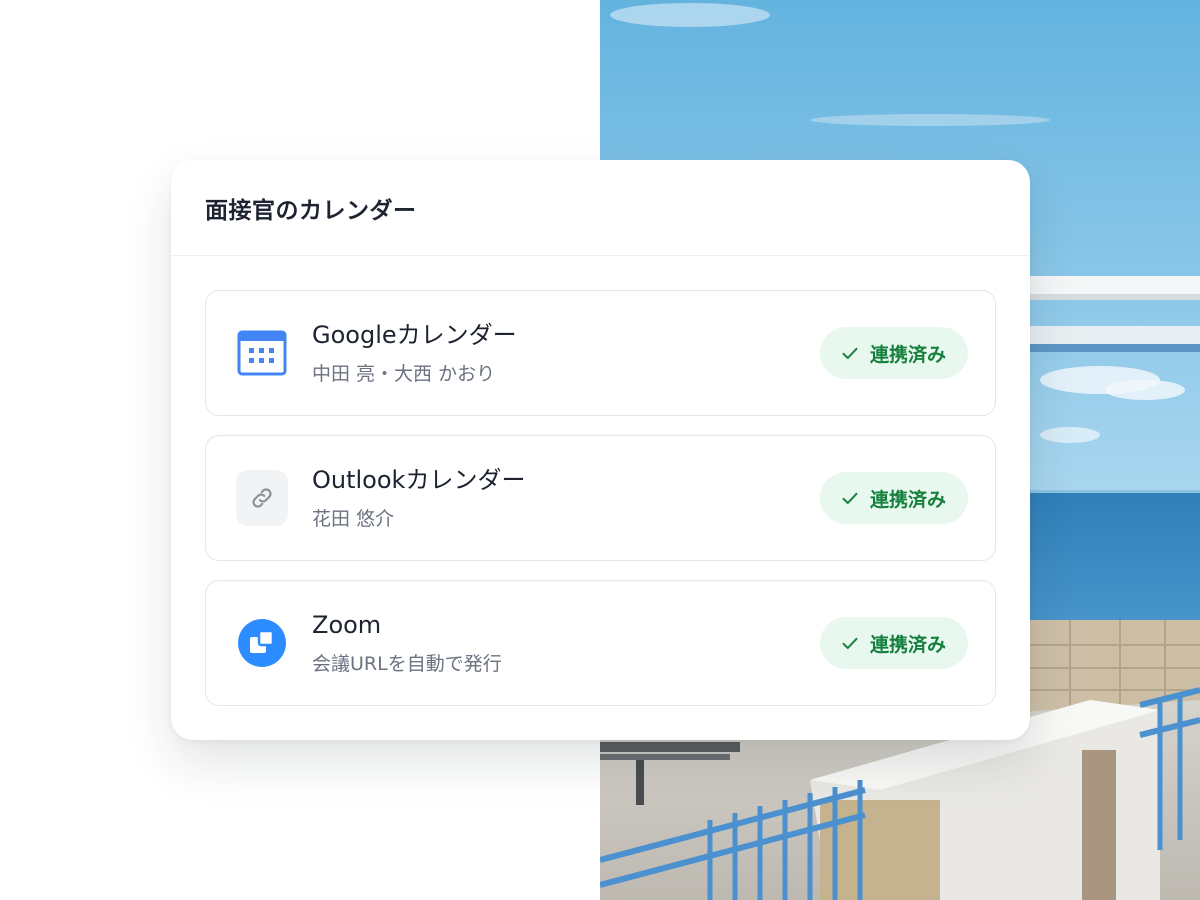 The image size is (1200, 900). I want to click on integration-name: Googleカレンダー, so click(414, 335).